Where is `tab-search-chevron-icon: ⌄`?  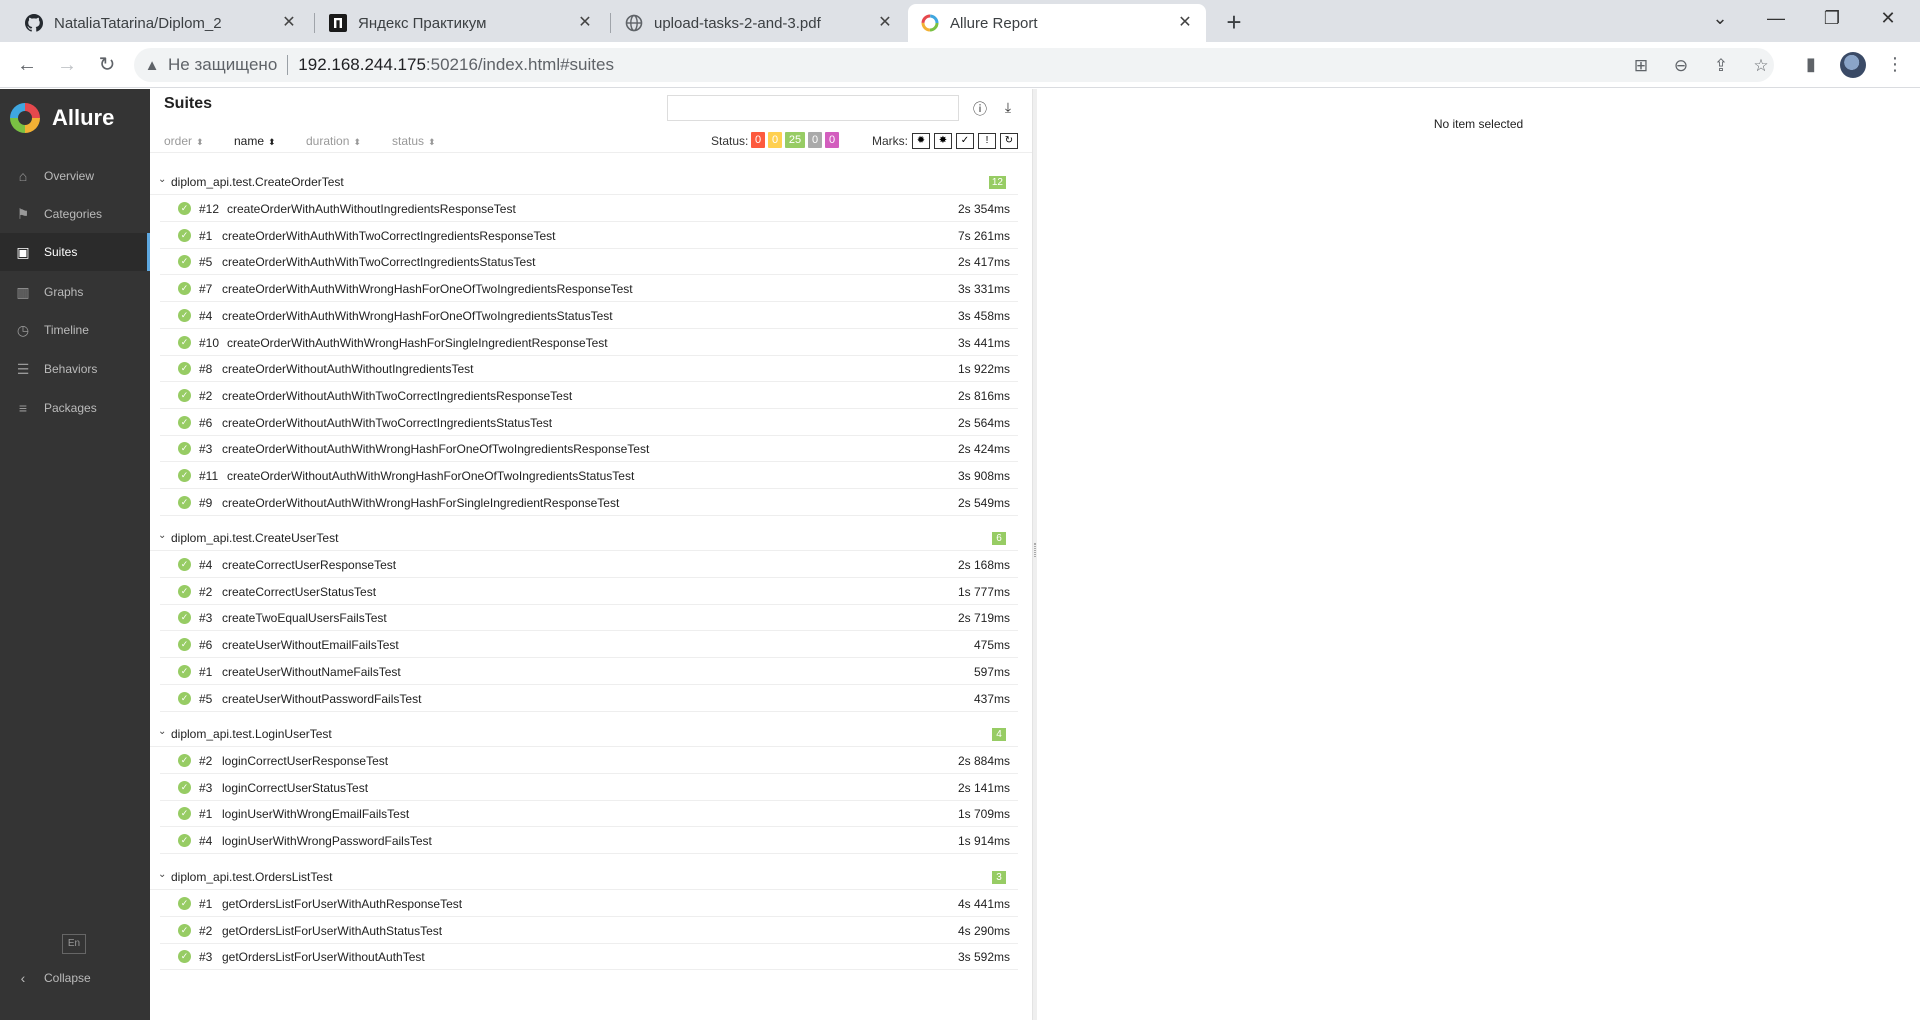
tab-search-chevron-icon: ⌄ is located at coordinates (1720, 18).